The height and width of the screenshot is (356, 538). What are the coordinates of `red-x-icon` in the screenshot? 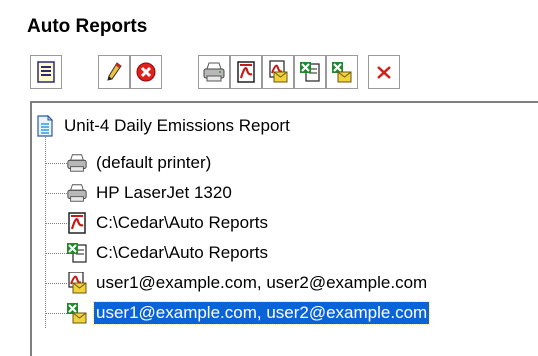 It's located at (384, 72).